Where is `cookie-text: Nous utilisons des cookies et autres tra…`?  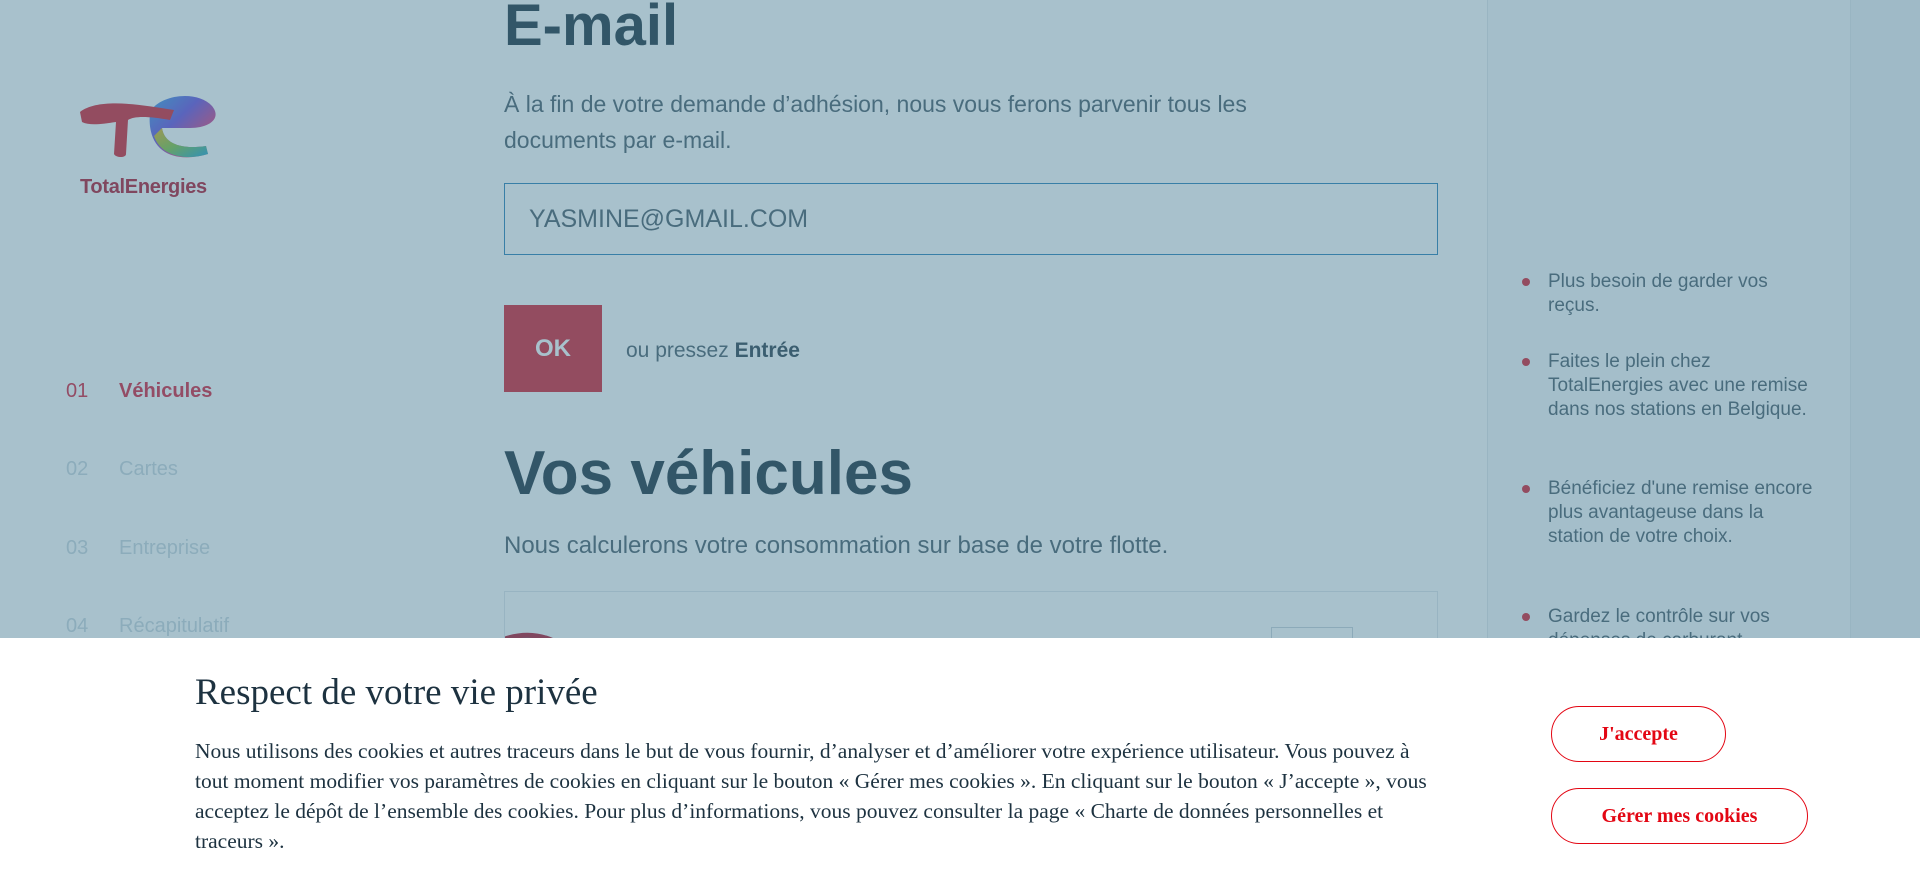 cookie-text: Nous utilisons des cookies et autres tra… is located at coordinates (811, 796).